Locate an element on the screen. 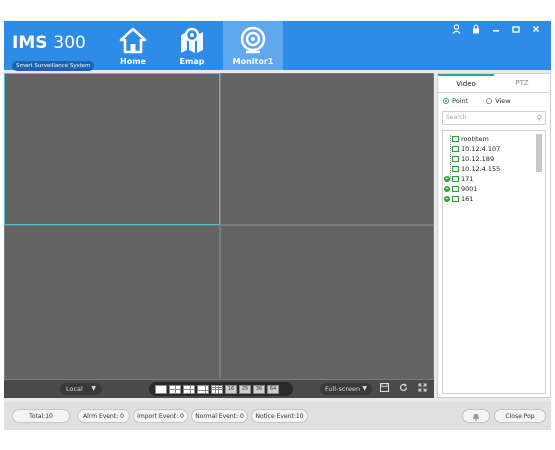 The height and width of the screenshot is (450, 555). nav-monitor-label: Monitor1 is located at coordinates (253, 61).